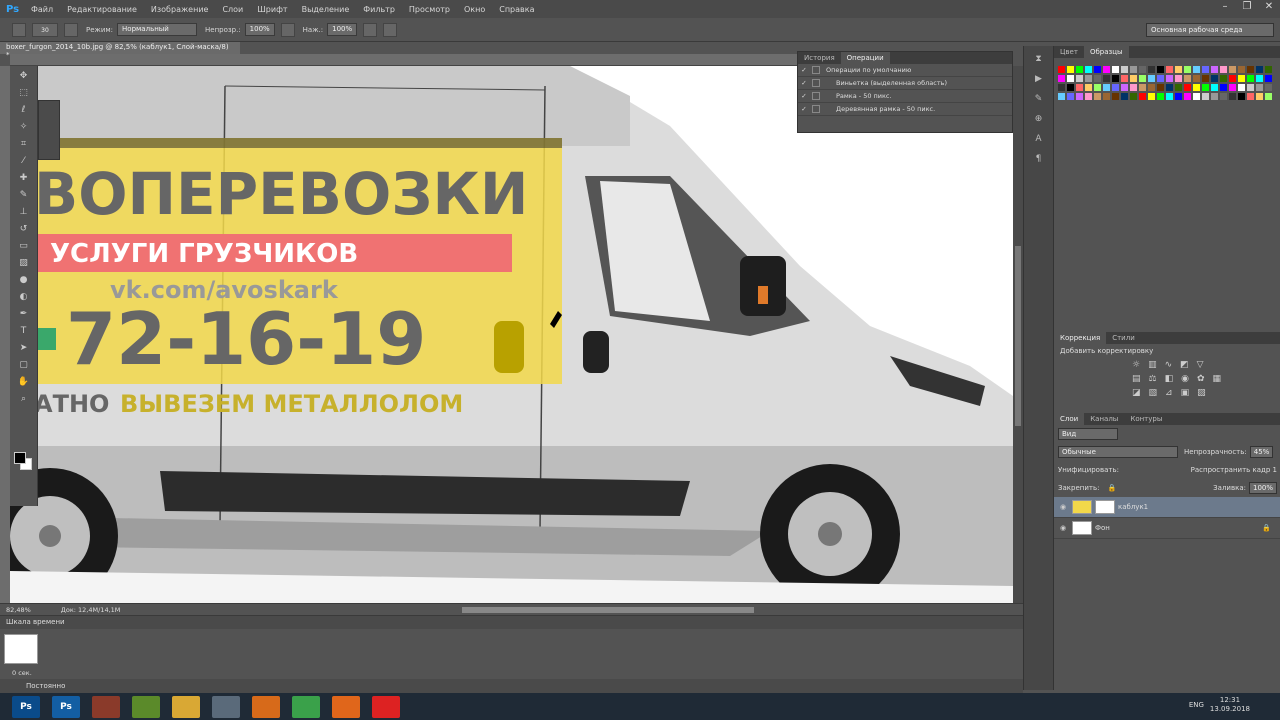 The width and height of the screenshot is (1280, 720). What do you see at coordinates (905, 83) in the screenshot?
I see `action-row: ✓ Виньетка (выделенная область)` at bounding box center [905, 83].